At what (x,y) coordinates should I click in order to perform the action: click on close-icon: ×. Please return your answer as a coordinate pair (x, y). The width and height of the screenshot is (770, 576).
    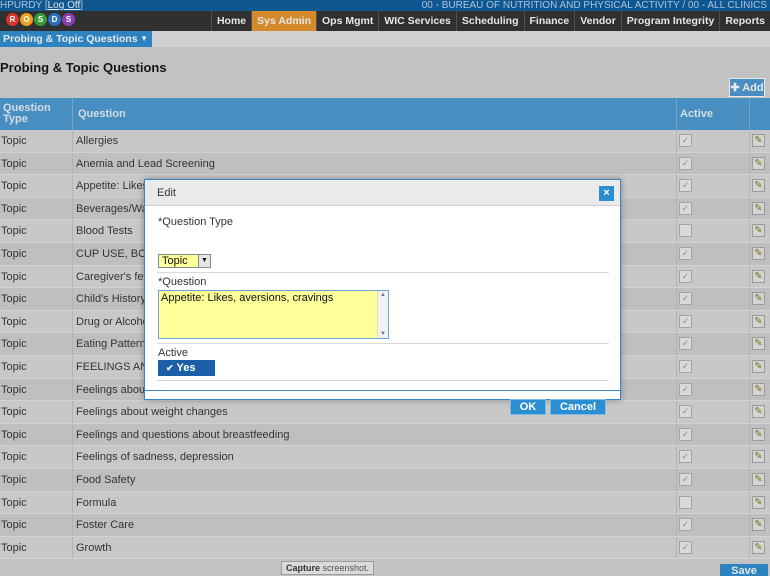
    Looking at the image, I should click on (606, 193).